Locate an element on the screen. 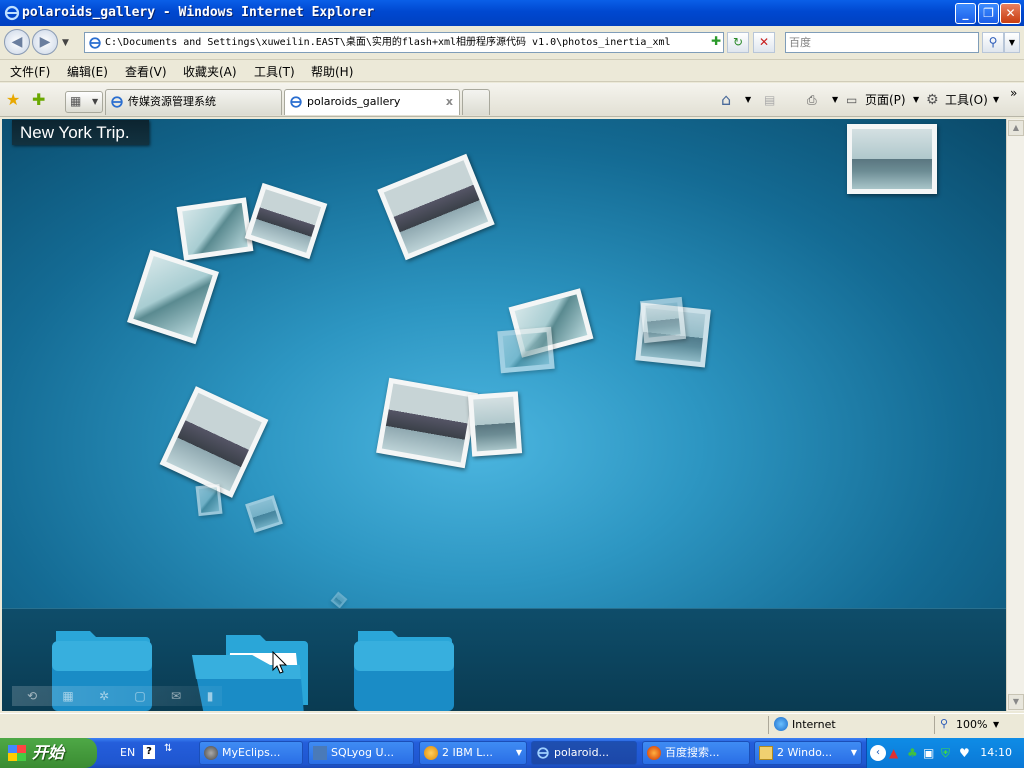 The height and width of the screenshot is (768, 1024). refresh-icon: ↻ is located at coordinates (738, 42).